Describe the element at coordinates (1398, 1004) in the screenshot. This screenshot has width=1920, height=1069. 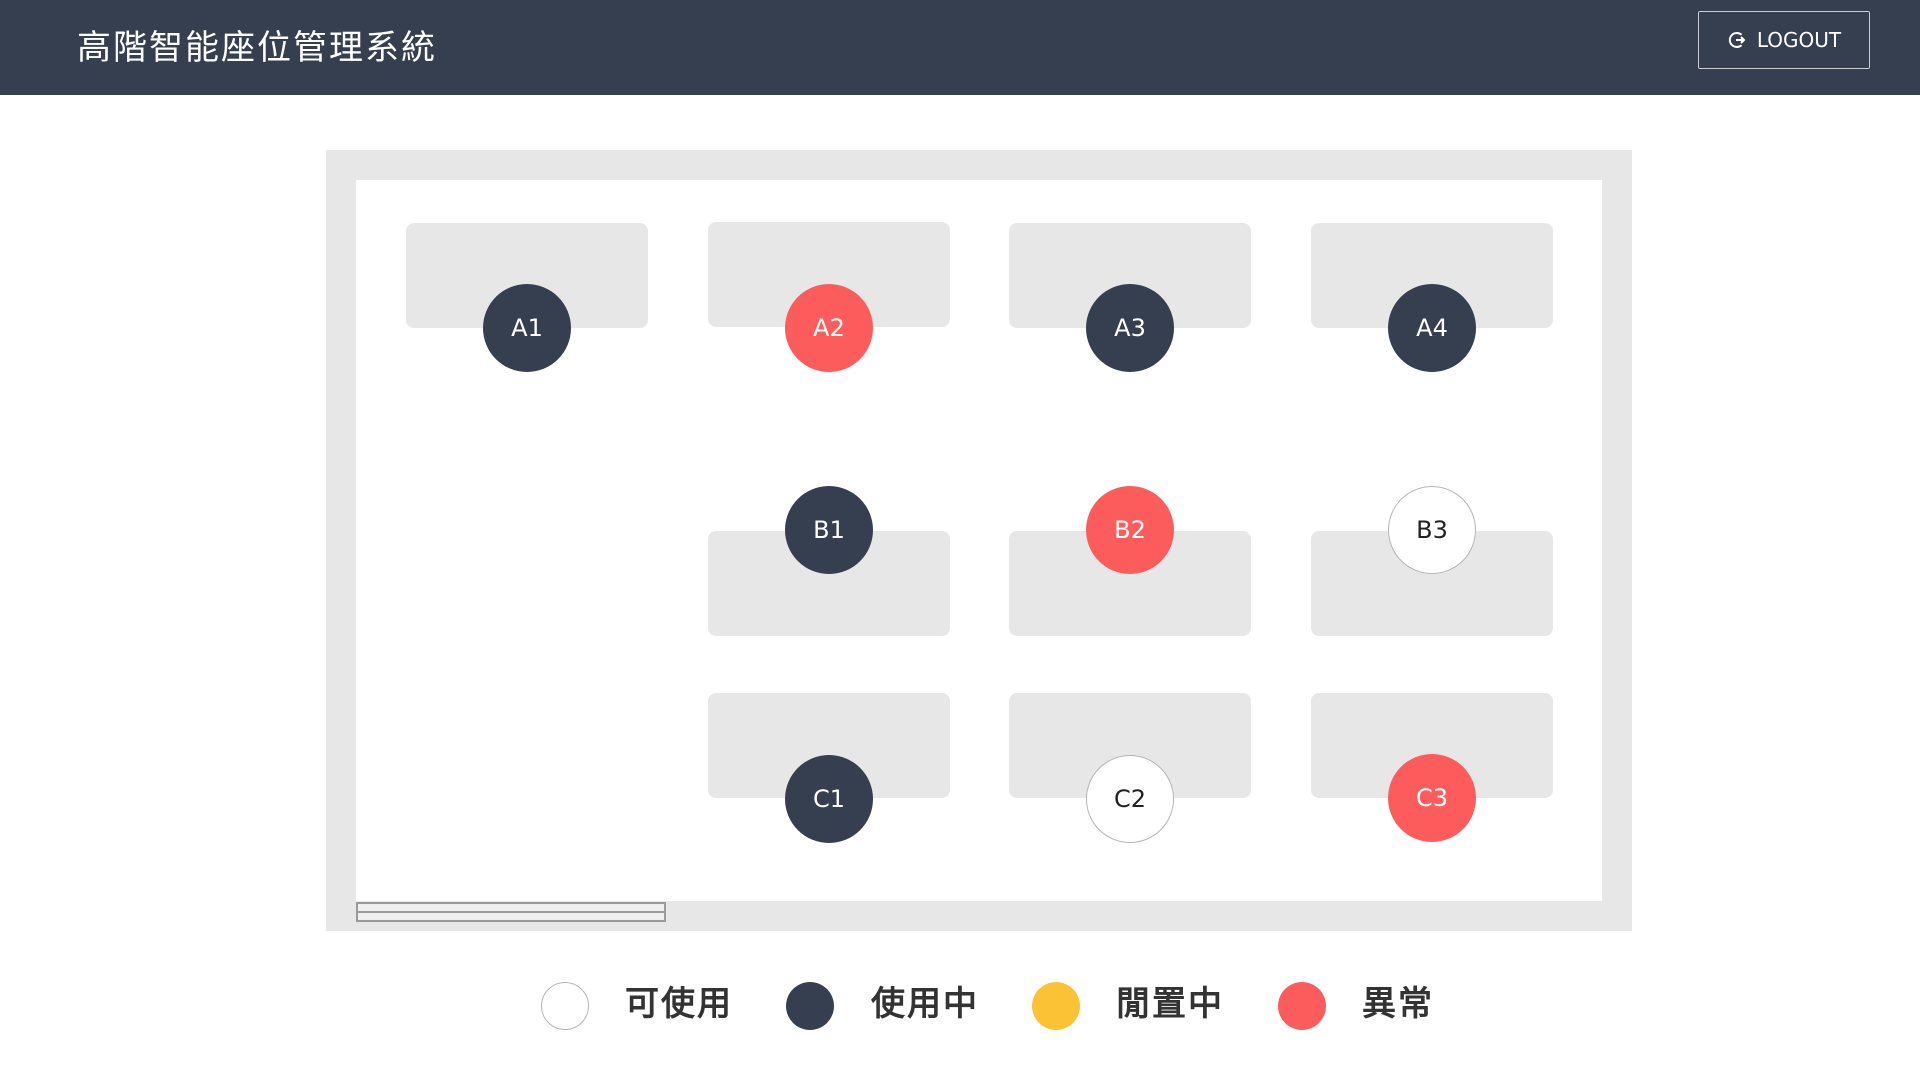
I see `legend-label-abnormal: 異常` at that location.